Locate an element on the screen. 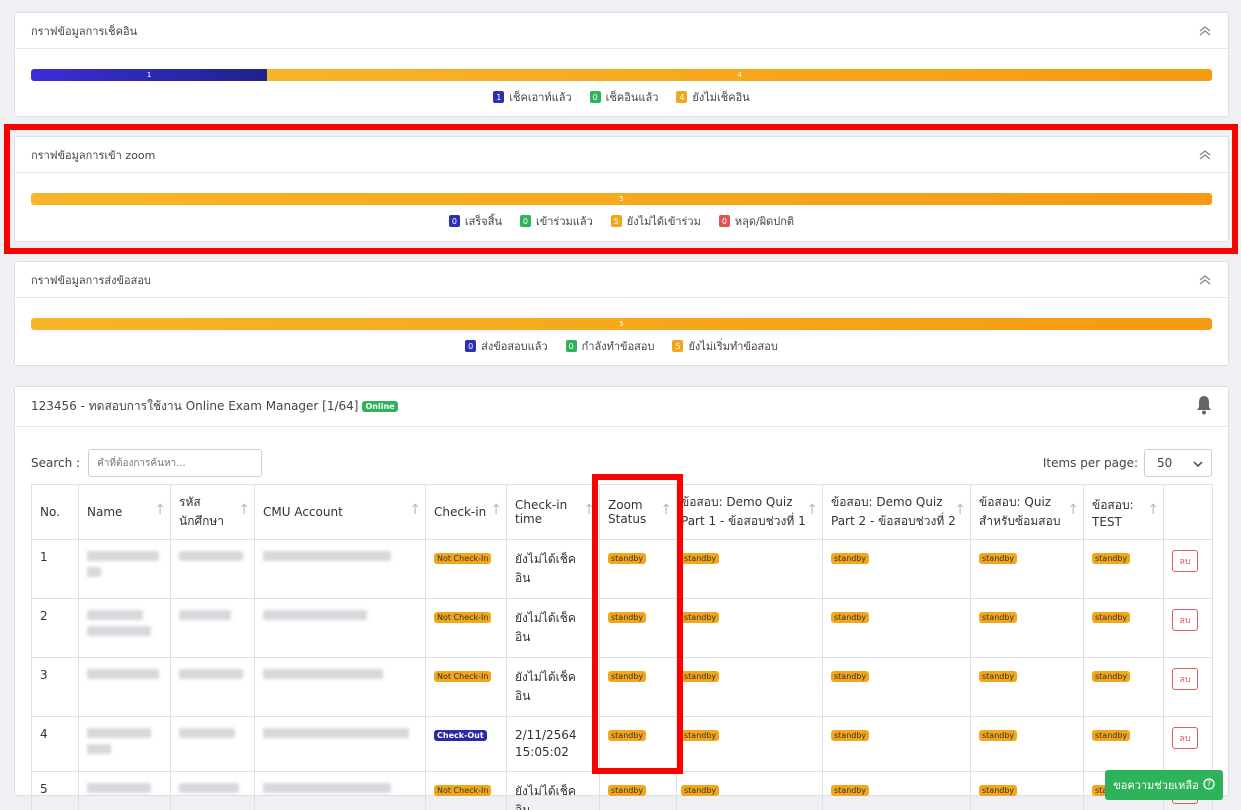 The image size is (1241, 810). not-joined-segment: 5 is located at coordinates (621, 199).